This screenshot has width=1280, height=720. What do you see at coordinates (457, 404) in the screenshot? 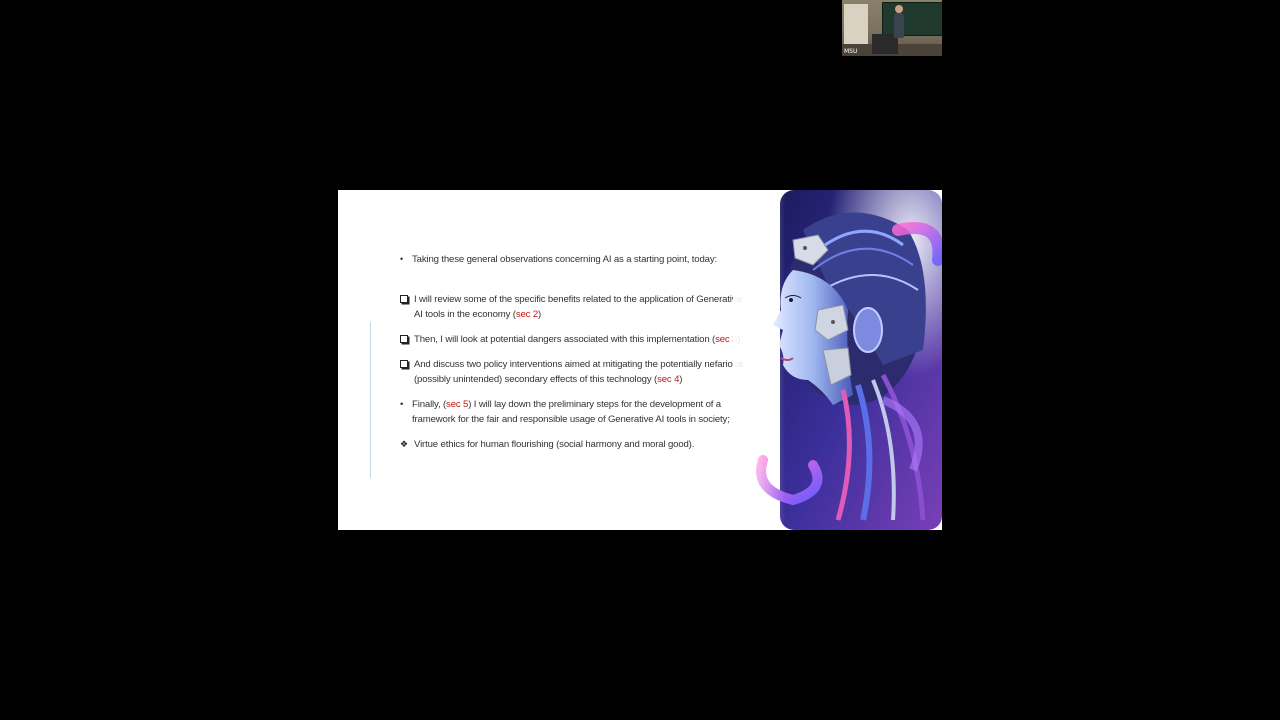
I see `section-reference: sec 5` at bounding box center [457, 404].